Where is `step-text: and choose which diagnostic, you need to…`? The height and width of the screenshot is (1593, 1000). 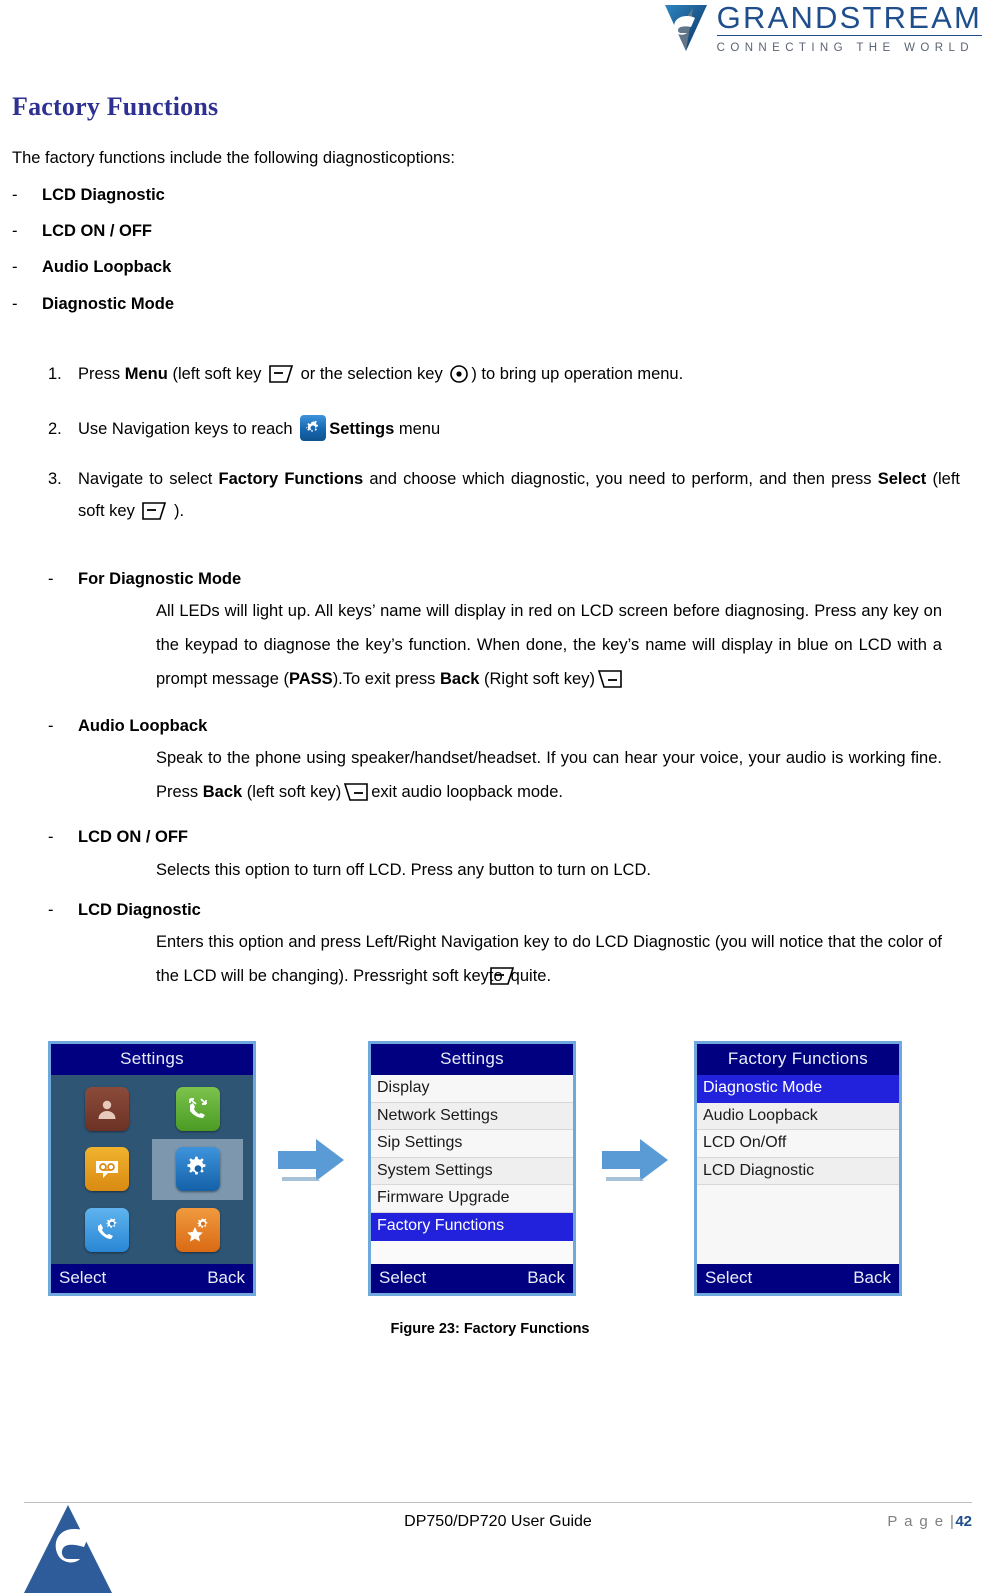
step-text: and choose which diagnostic, you need to… is located at coordinates (620, 479).